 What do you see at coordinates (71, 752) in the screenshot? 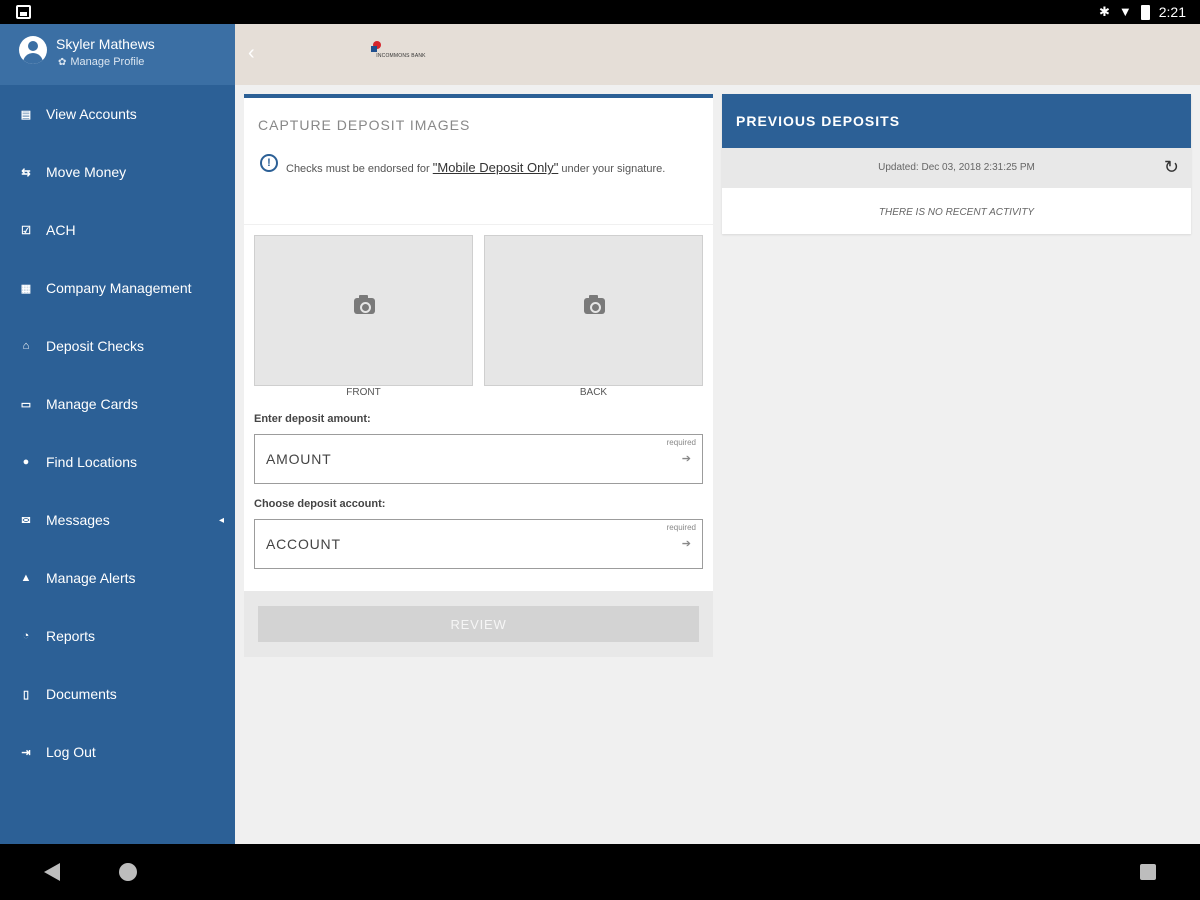
I see `sidebar-item-label: Log Out` at bounding box center [71, 752].